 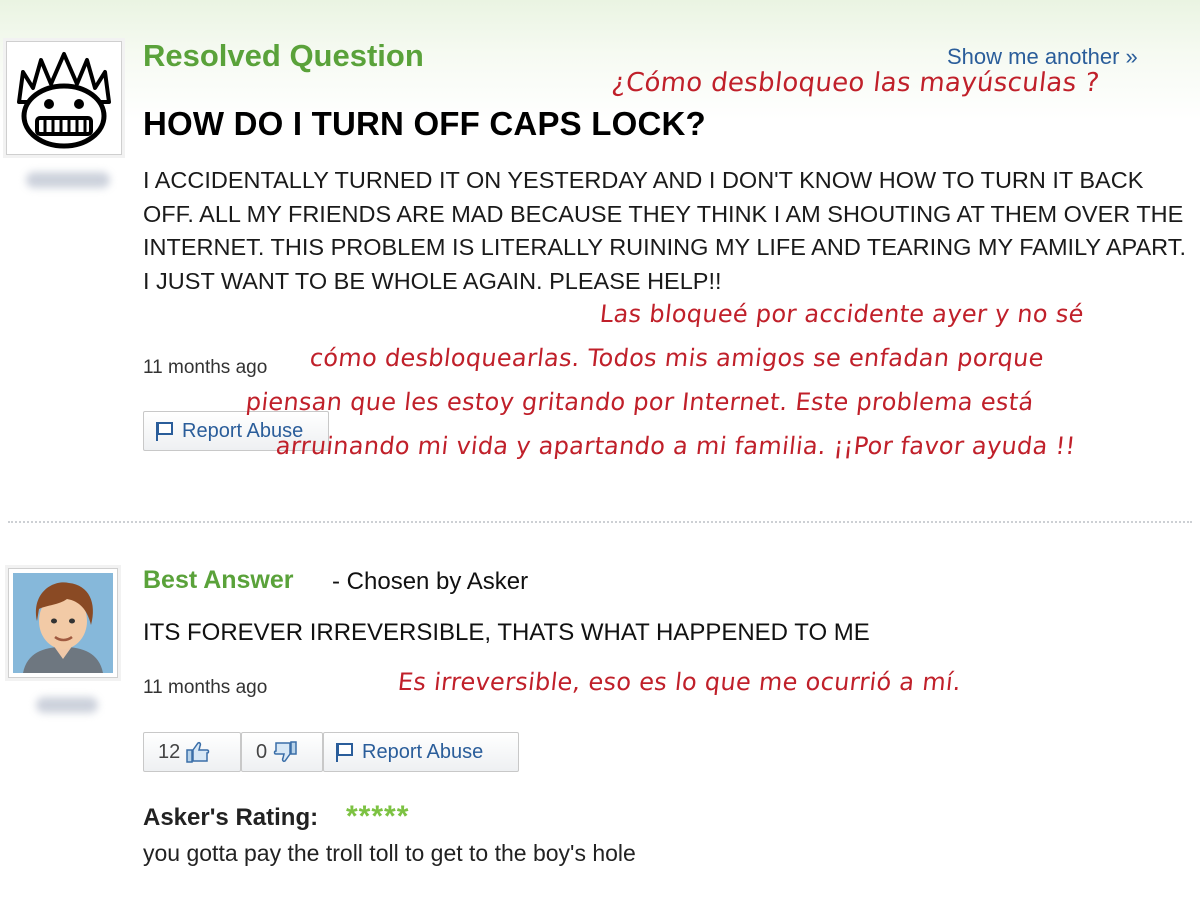 What do you see at coordinates (231, 817) in the screenshot?
I see `askers-rating-label: Asker's Rating:` at bounding box center [231, 817].